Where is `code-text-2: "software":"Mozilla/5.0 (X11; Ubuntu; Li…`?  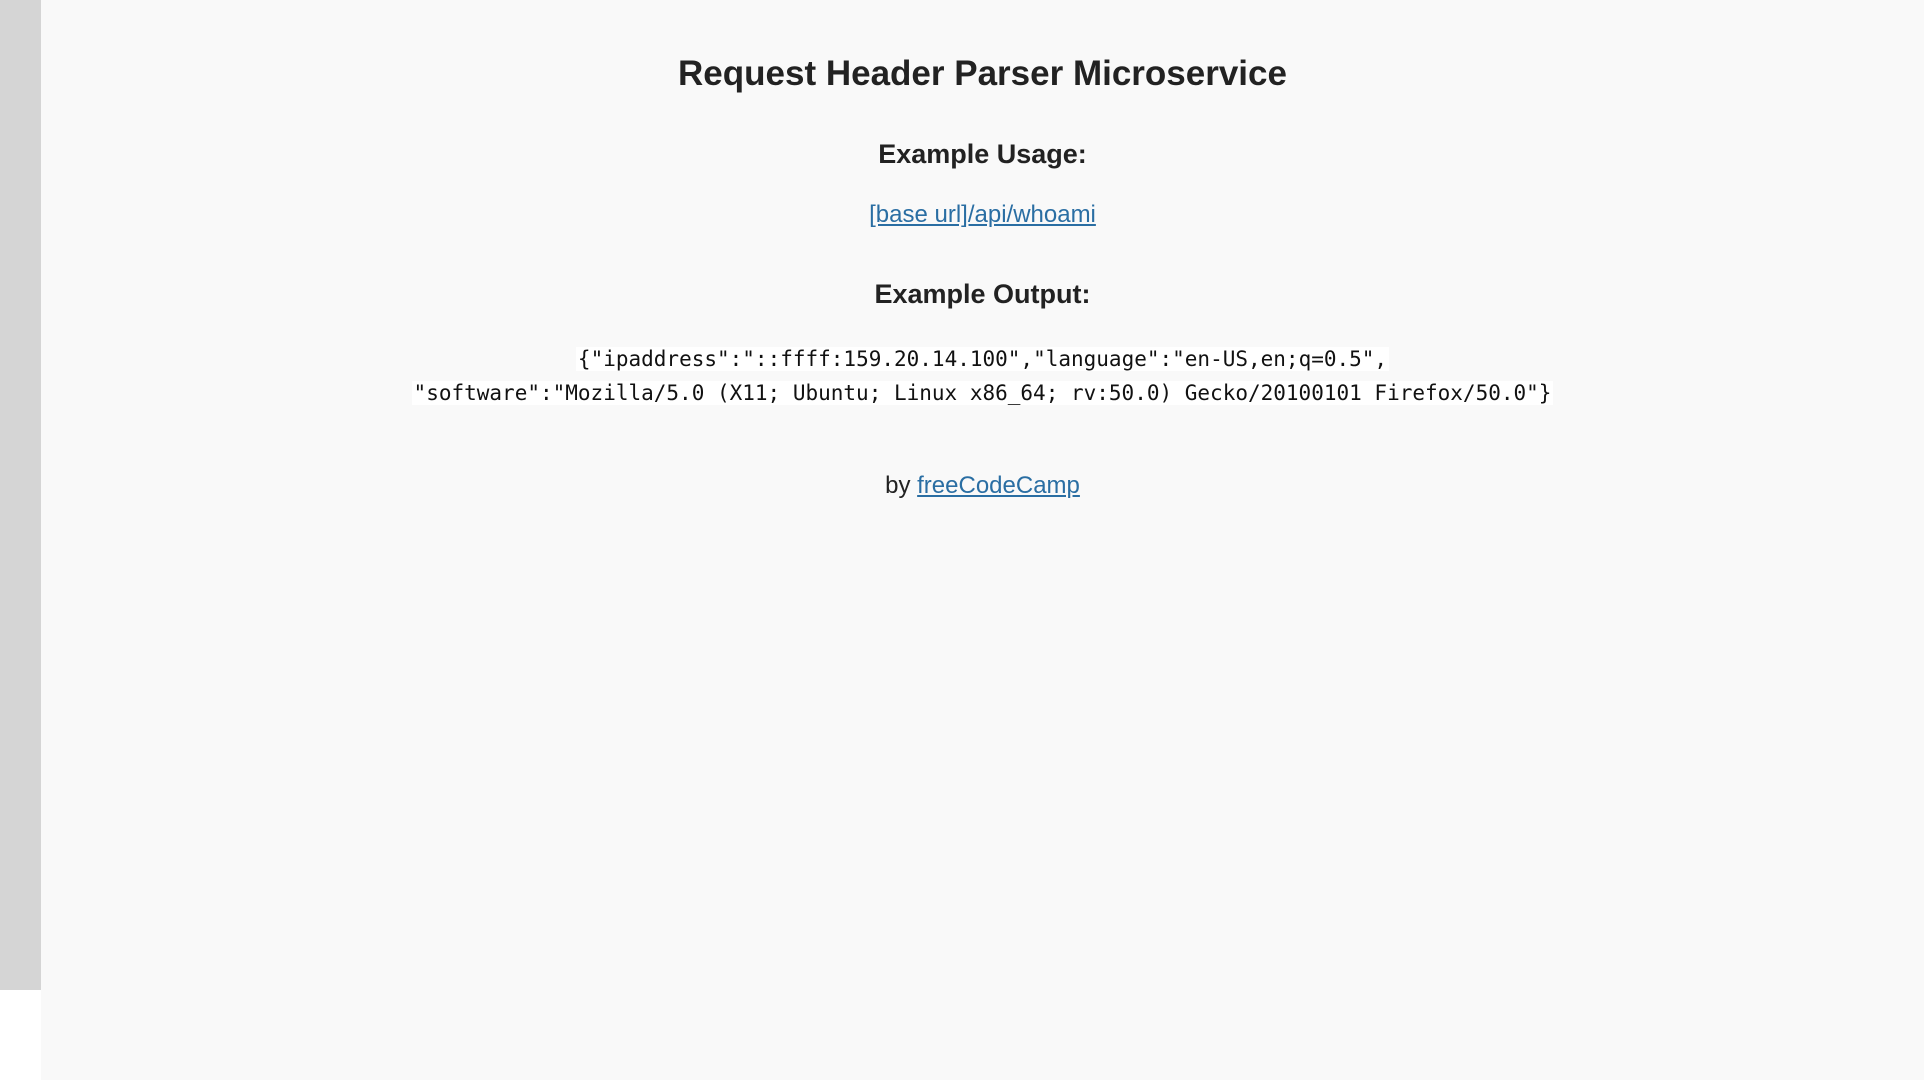
code-text-2: "software":"Mozilla/5.0 (X11; Ubuntu; Li… is located at coordinates (982, 393).